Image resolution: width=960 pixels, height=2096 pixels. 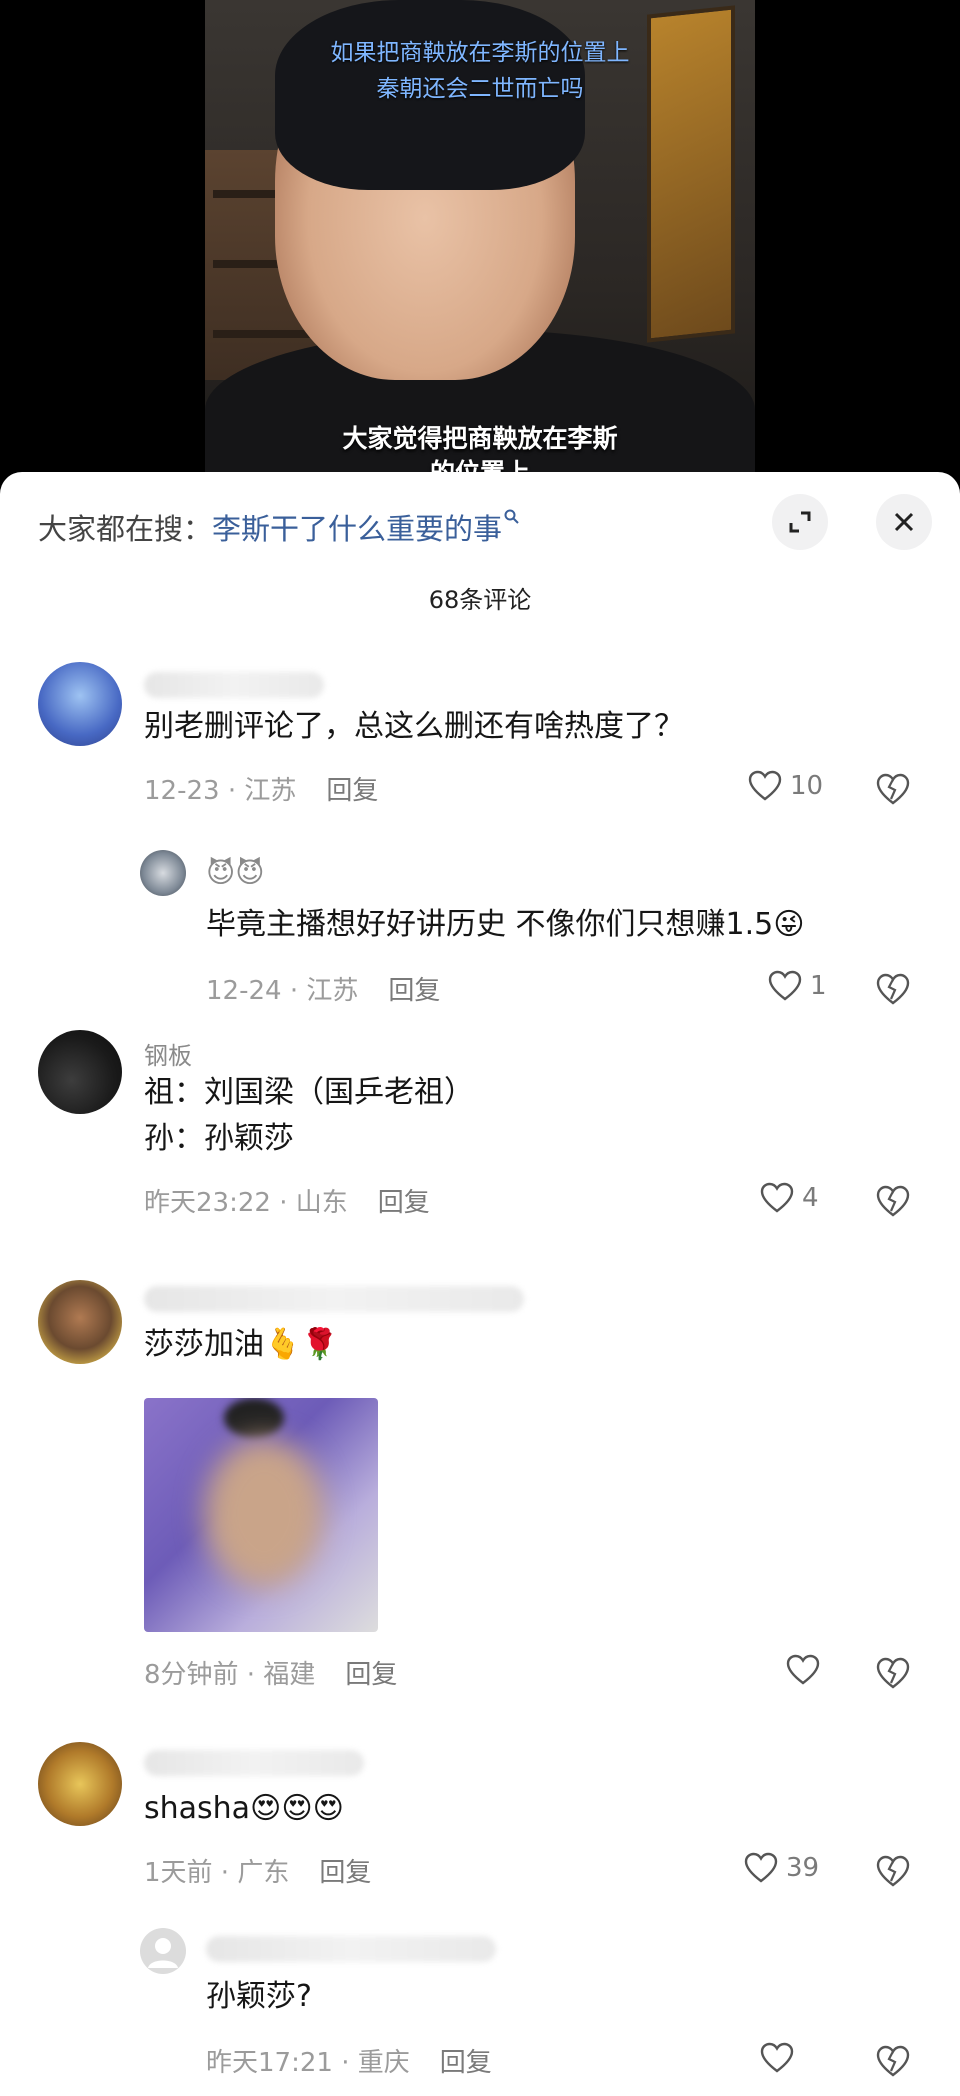 I want to click on video-subtitle-top-line1: 如果把商鞅放在李斯的位置上, so click(x=480, y=53).